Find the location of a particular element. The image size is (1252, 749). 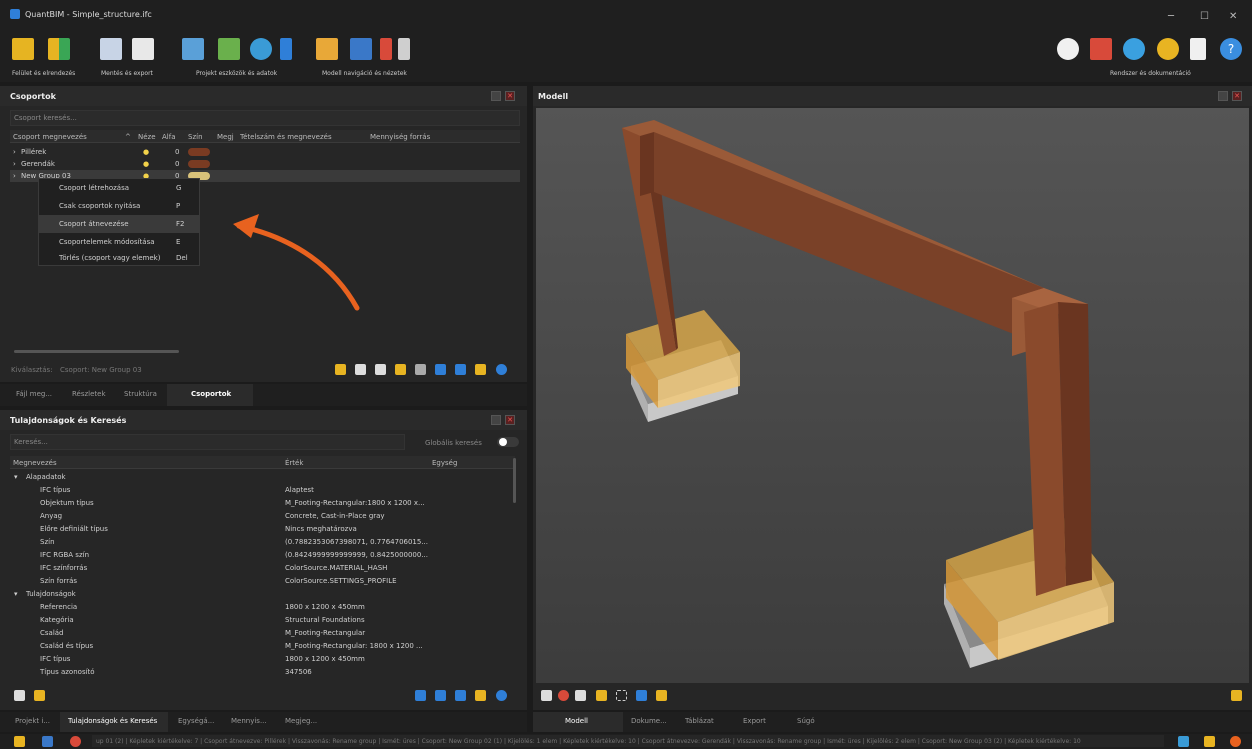

table-row: IFC típus Alaptest is located at coordinates (262, 489).